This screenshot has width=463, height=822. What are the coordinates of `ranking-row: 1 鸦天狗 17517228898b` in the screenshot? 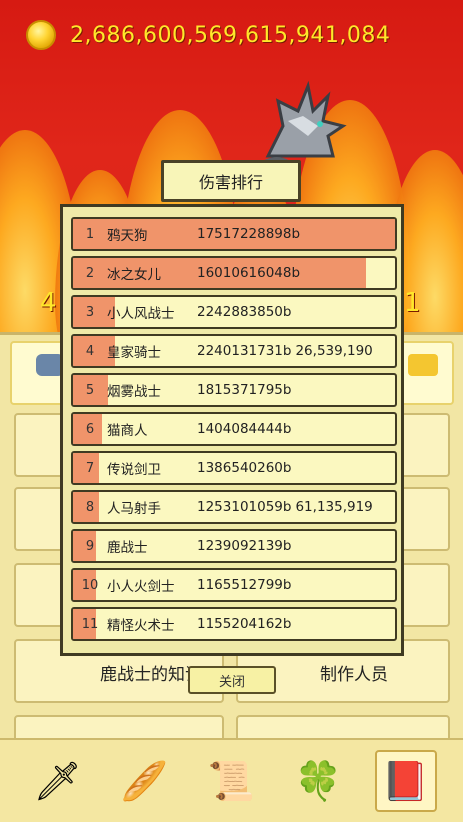 It's located at (234, 234).